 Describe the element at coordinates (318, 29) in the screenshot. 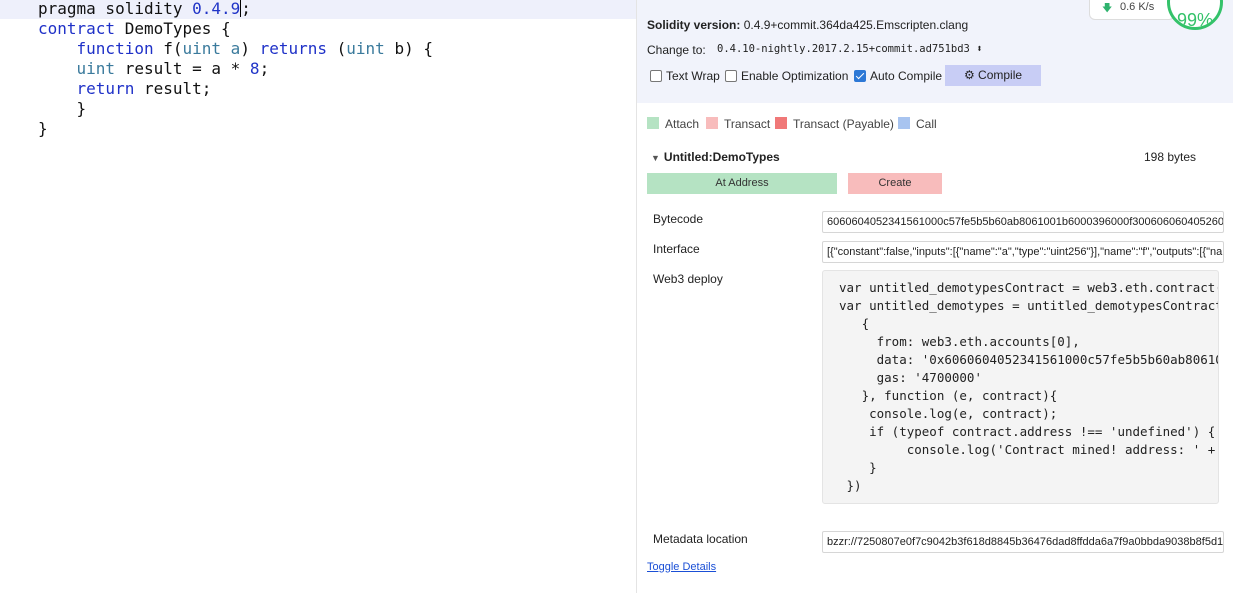

I see `code-line-2: contract DemoTypes {` at that location.